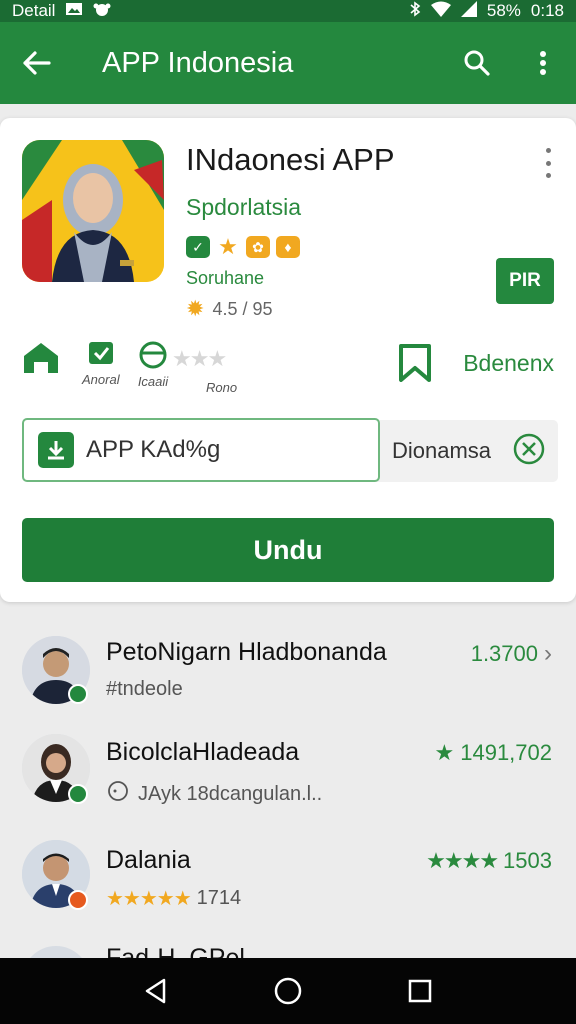 The height and width of the screenshot is (1024, 576). What do you see at coordinates (149, 899) in the screenshot?
I see `star-rating-icon: ★★★★★` at bounding box center [149, 899].